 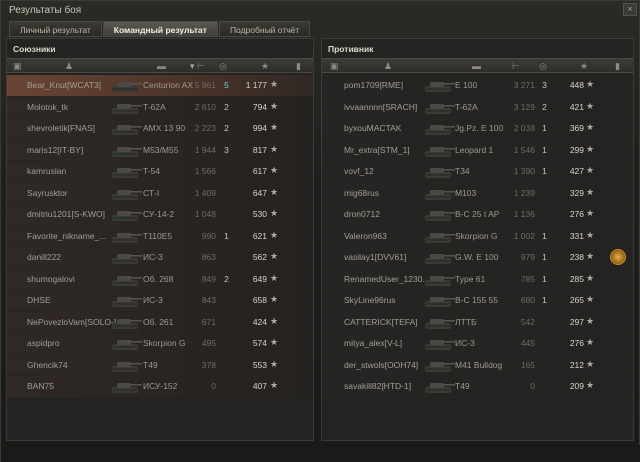 What do you see at coordinates (34, 49) in the screenshot?
I see `allies-title: Союзники` at bounding box center [34, 49].